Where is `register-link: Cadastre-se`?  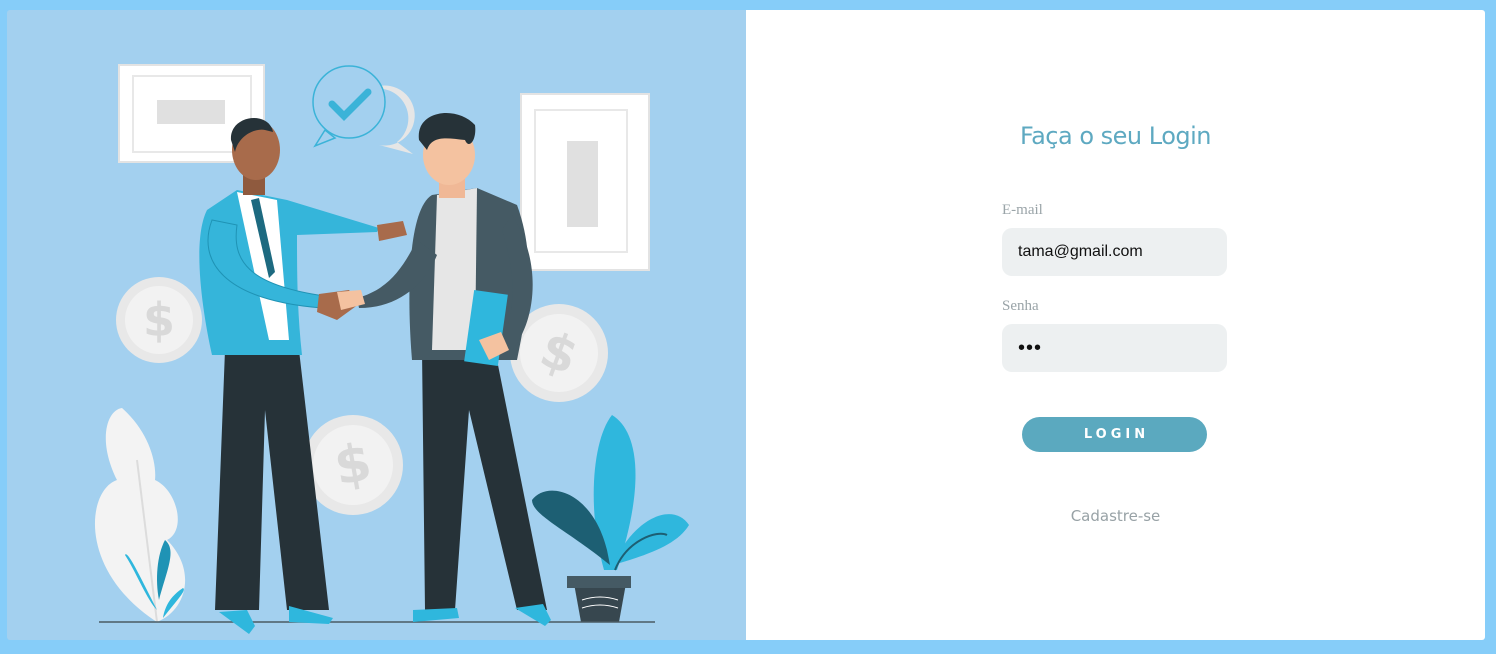
register-link: Cadastre-se is located at coordinates (1116, 516).